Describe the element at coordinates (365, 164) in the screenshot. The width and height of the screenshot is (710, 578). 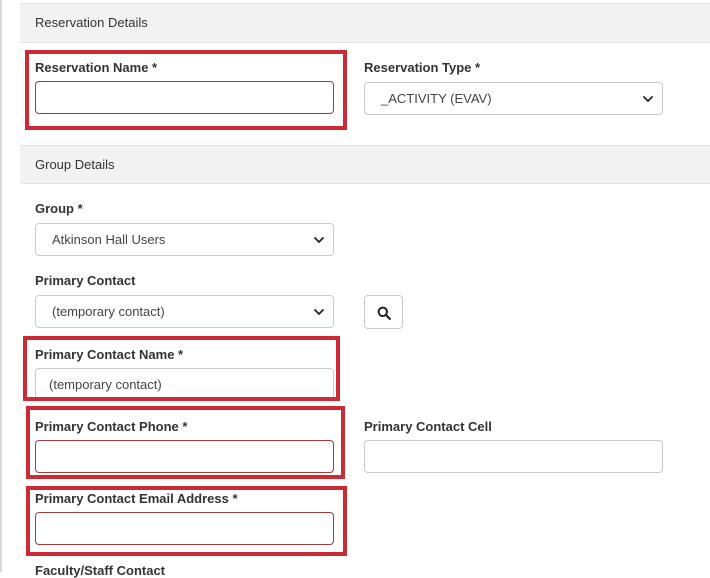
I see `section-header-group-details: Group Details` at that location.